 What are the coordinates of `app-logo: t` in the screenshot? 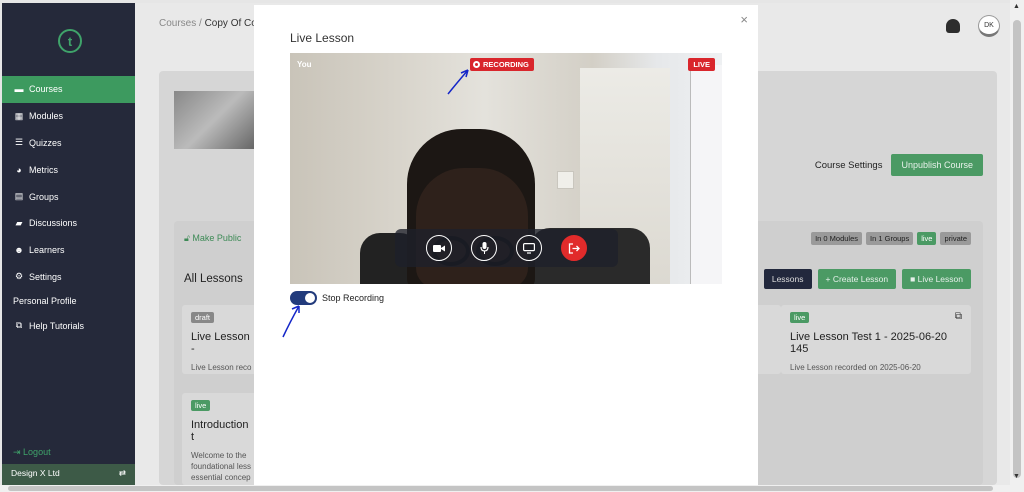 It's located at (70, 41).